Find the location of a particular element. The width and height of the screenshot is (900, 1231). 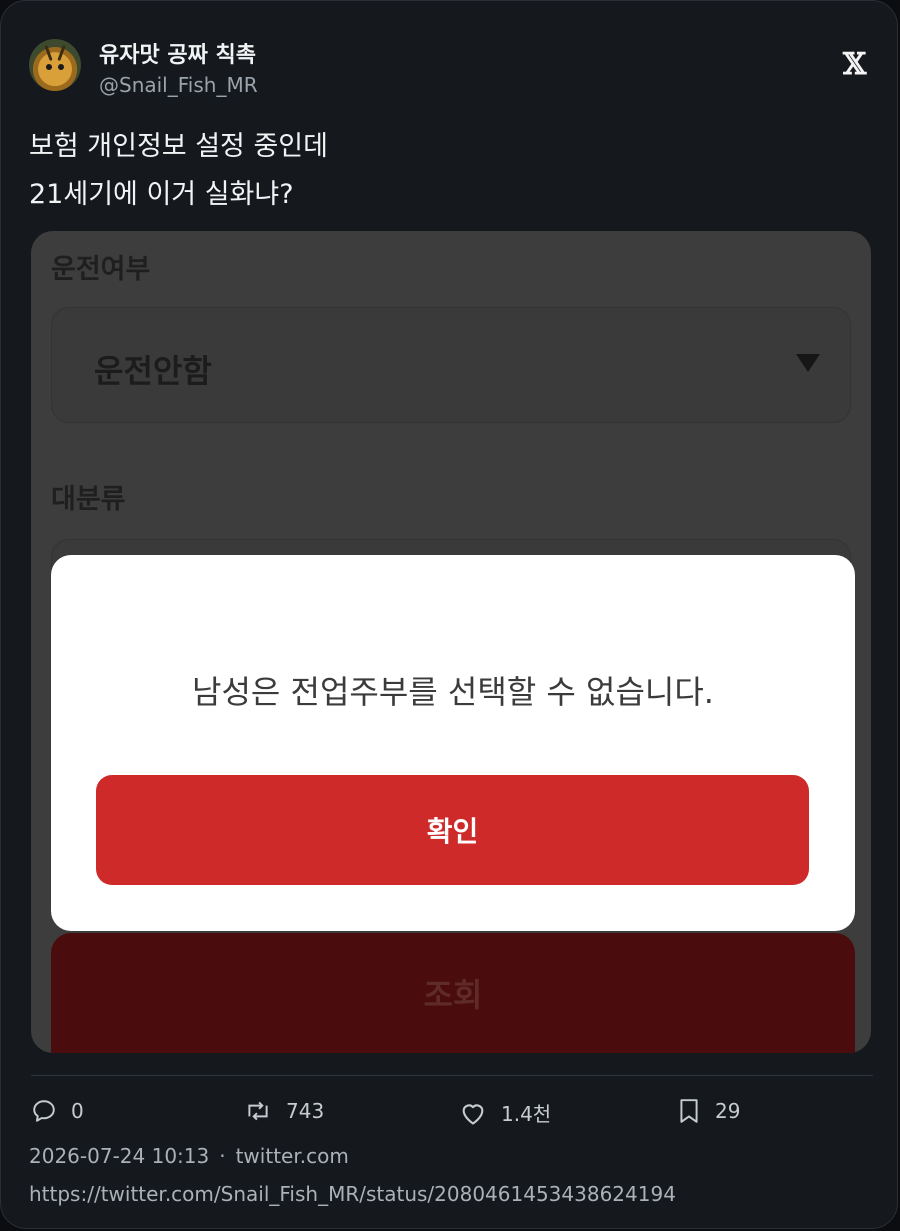

tweet-meta: 2026-07-24 10:13 · twitter.com is located at coordinates (189, 1156).